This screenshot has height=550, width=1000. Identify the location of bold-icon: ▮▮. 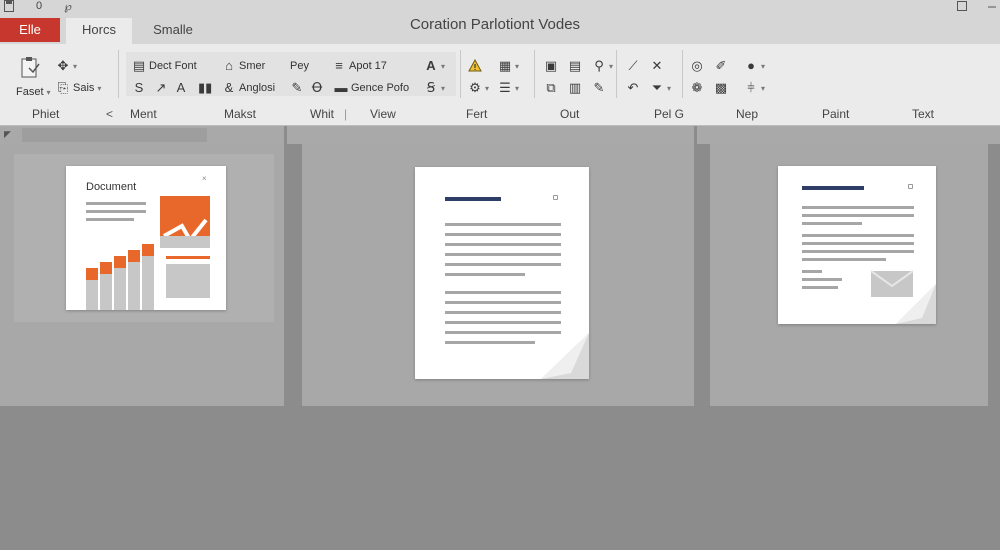
(205, 87).